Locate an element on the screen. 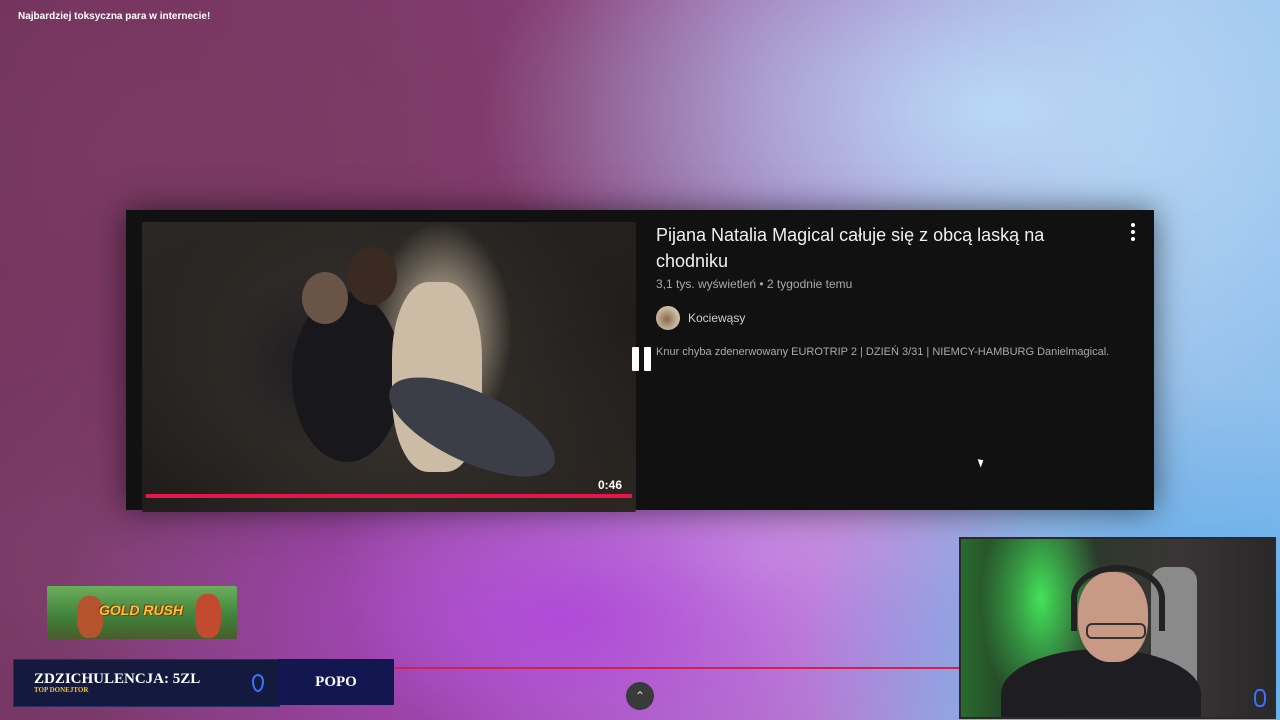 Image resolution: width=1280 pixels, height=720 pixels. banner-text: GOLD RUSH is located at coordinates (141, 610).